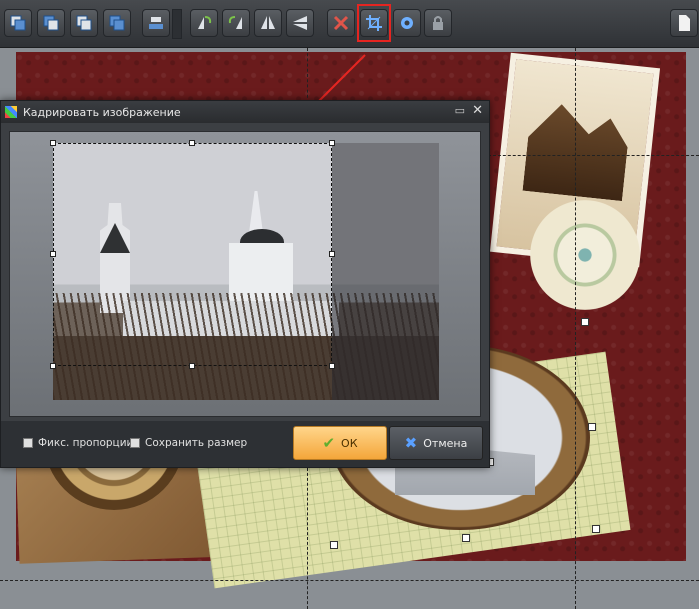 Image resolution: width=699 pixels, height=609 pixels. I want to click on align-icon, so click(156, 23).